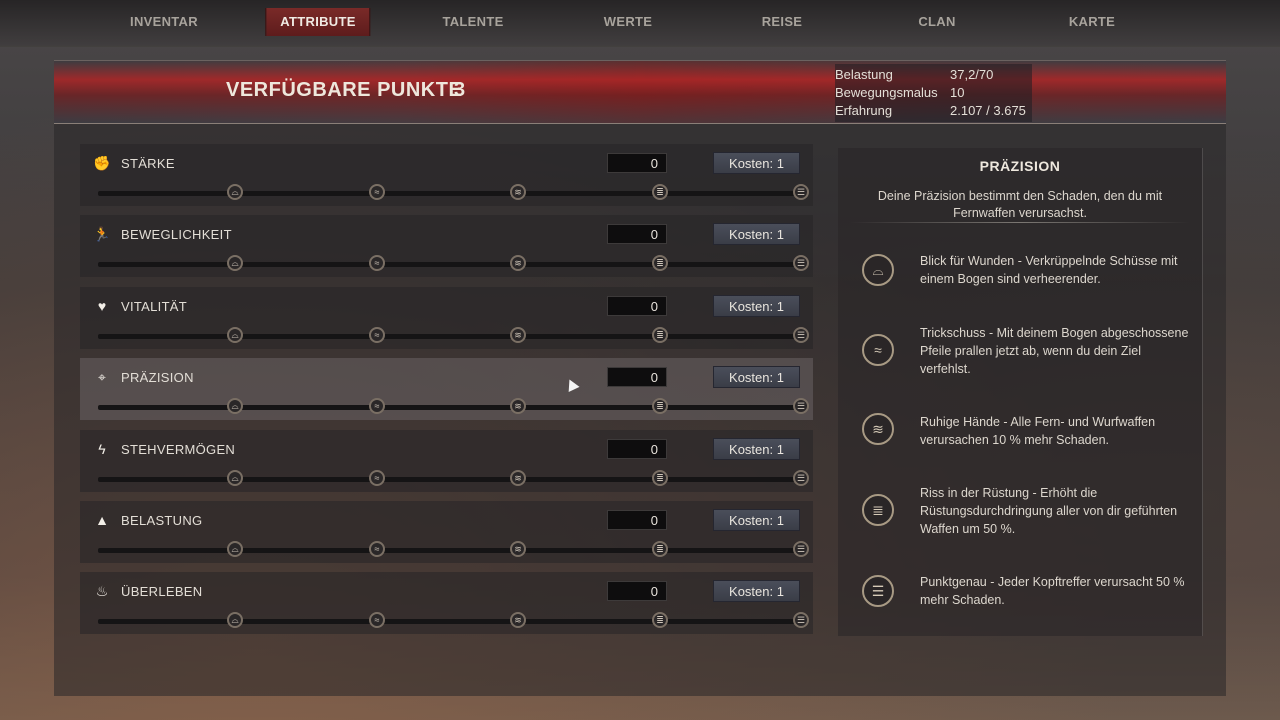 This screenshot has height=720, width=1280. I want to click on perk-tier-2-icon: ≈, so click(878, 350).